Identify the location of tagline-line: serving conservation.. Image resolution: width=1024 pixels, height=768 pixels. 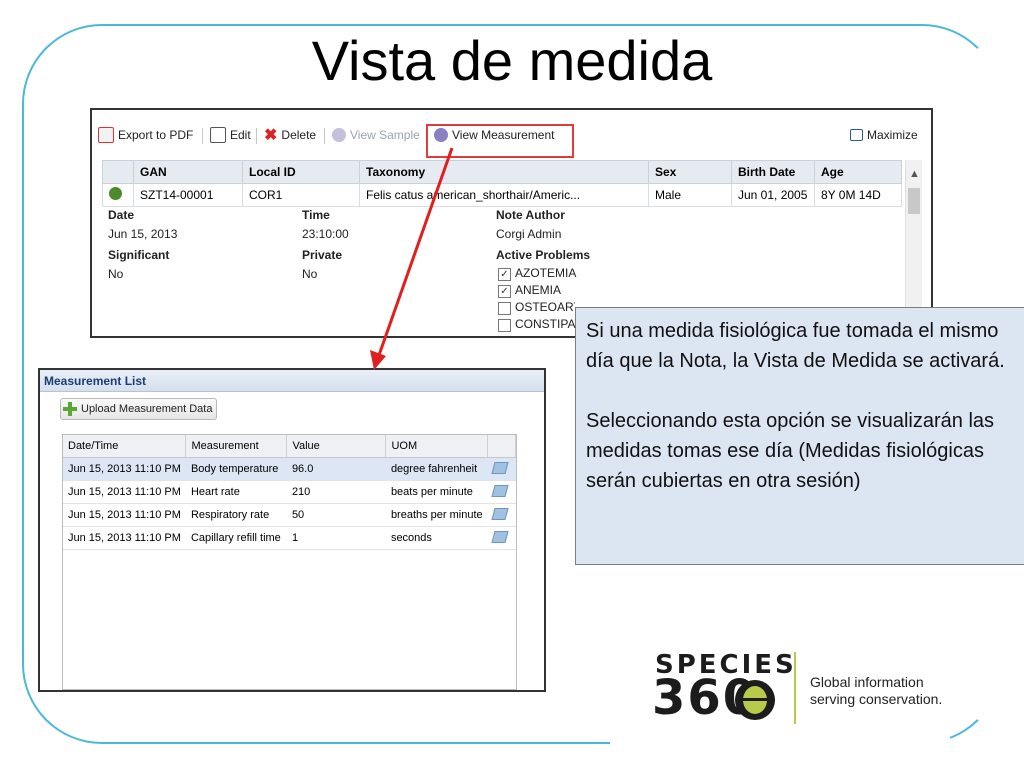
(876, 699).